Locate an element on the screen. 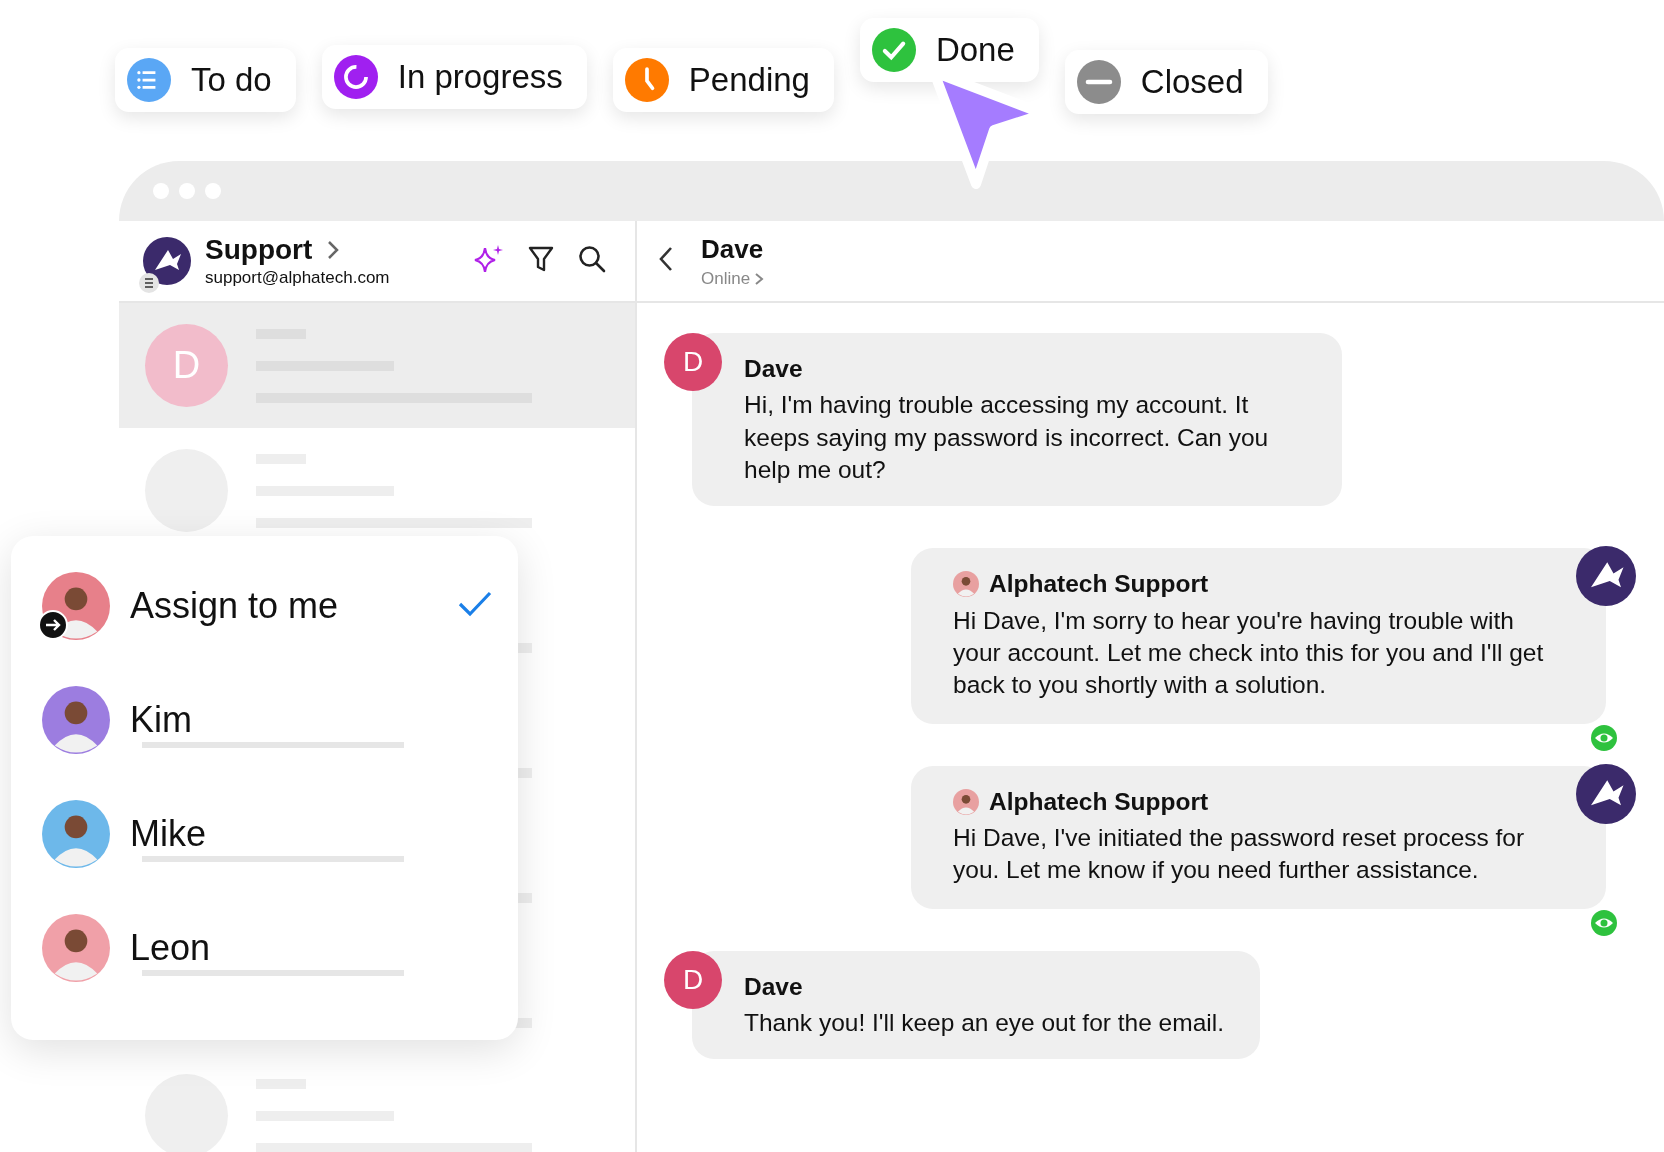 This screenshot has height=1152, width=1664. status-label: Closed is located at coordinates (1192, 82).